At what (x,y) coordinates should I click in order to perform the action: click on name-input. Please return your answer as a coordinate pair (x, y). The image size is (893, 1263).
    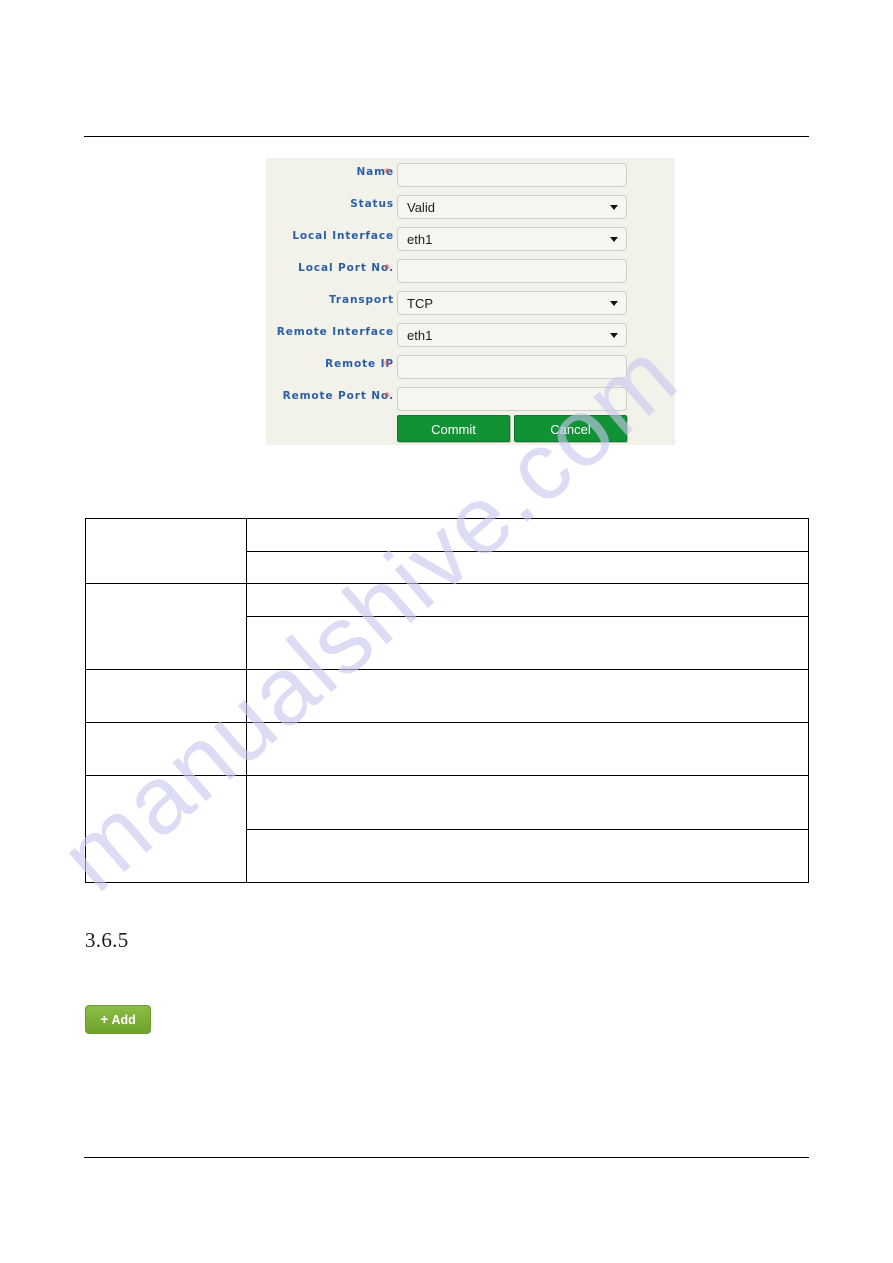
    Looking at the image, I should click on (512, 175).